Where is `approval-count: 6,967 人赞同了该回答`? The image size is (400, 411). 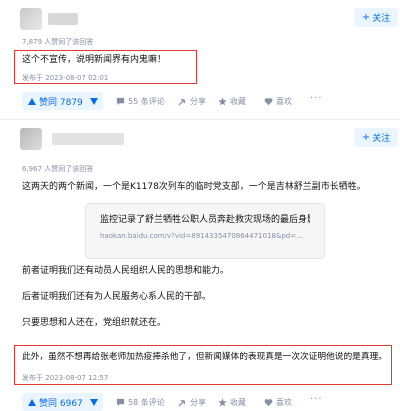 approval-count: 6,967 人赞同了该回答 is located at coordinates (58, 169).